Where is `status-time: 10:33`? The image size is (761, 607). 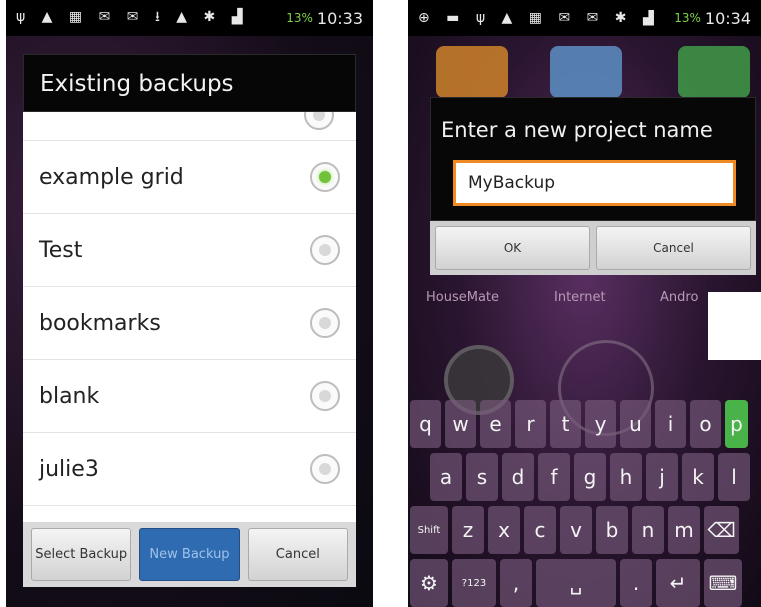 status-time: 10:33 is located at coordinates (339, 18).